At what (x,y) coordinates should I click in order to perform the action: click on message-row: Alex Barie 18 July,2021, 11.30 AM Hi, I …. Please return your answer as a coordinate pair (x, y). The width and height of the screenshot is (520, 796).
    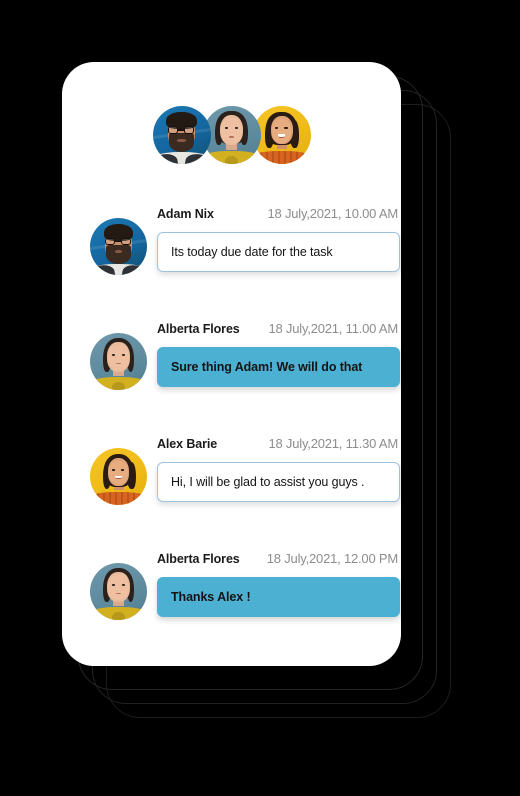
    Looking at the image, I should click on (231, 489).